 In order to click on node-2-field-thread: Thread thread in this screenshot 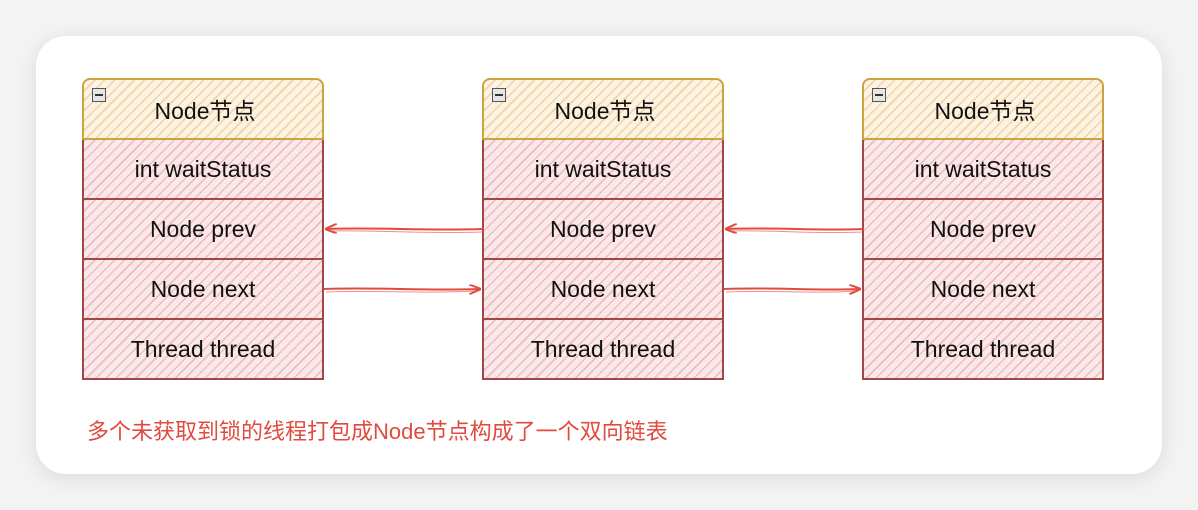, I will do `click(603, 350)`.